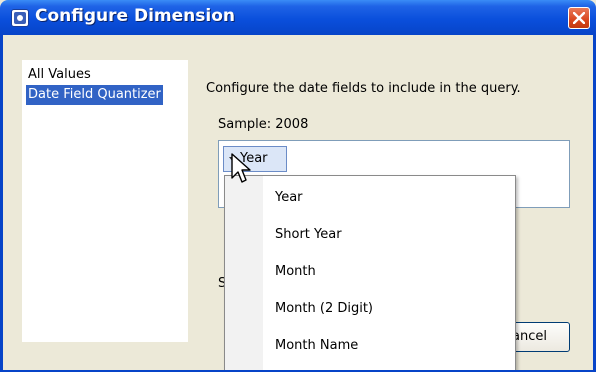 Image resolution: width=596 pixels, height=372 pixels. I want to click on sample-text: Sample: 2008, so click(263, 124).